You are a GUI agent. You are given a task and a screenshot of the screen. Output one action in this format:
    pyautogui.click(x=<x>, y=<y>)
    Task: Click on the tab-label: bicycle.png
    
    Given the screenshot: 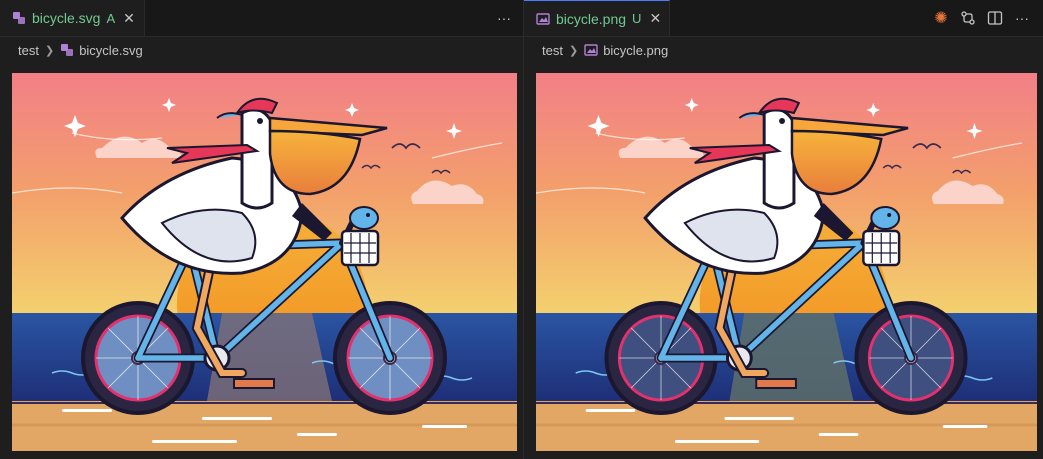 What is the action you would take?
    pyautogui.click(x=591, y=18)
    